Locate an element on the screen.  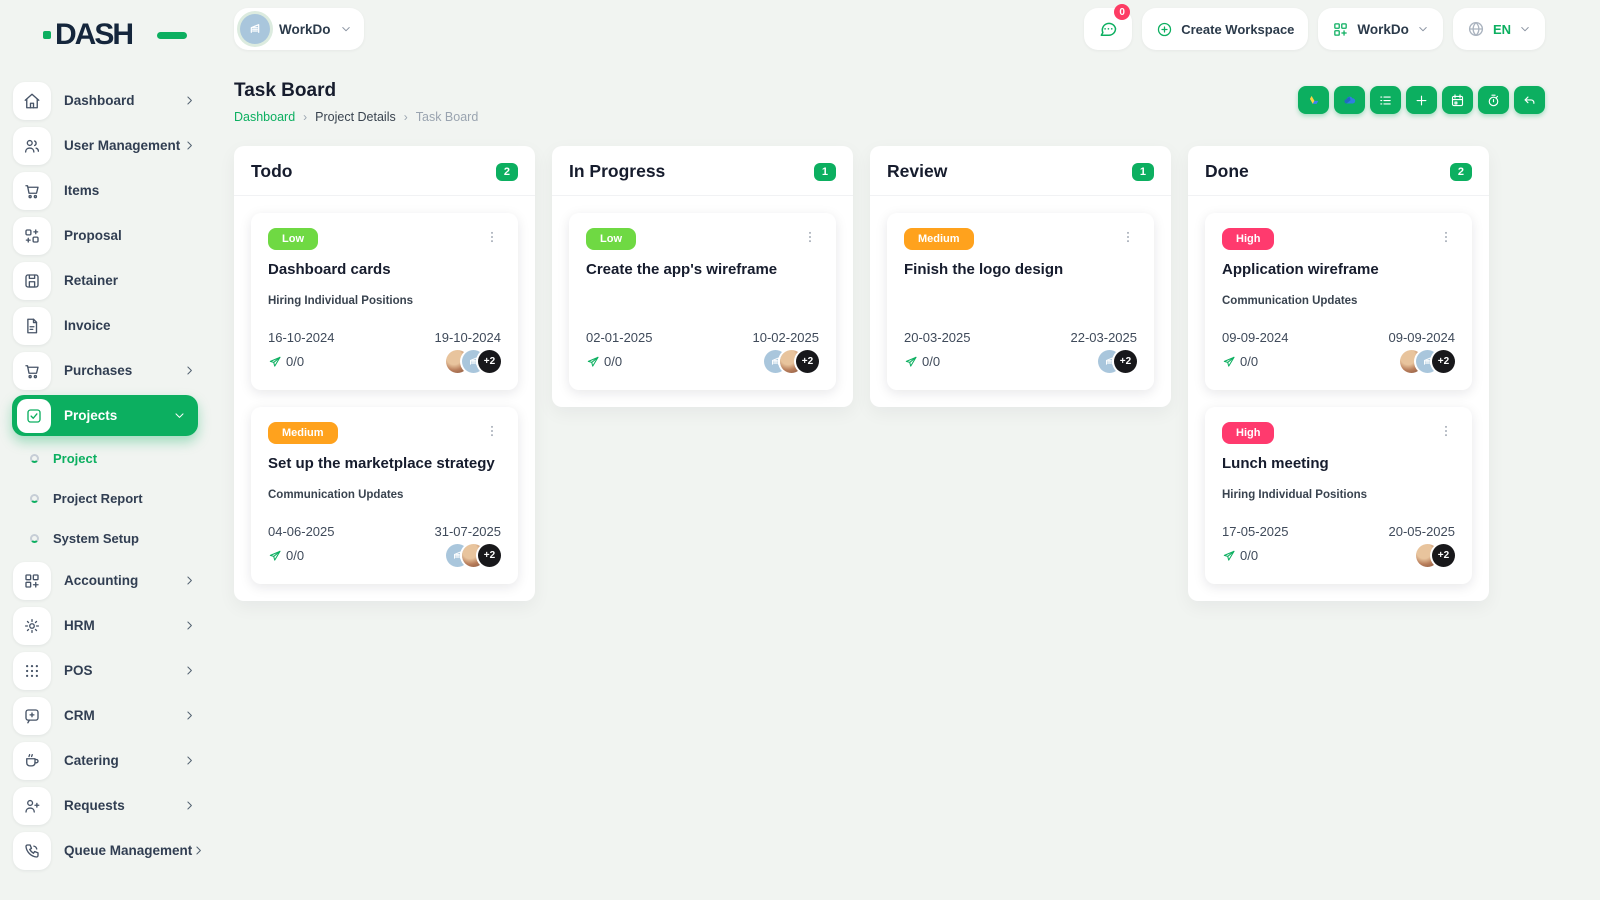
sidebar-item-user-management: User Management is located at coordinates (106, 145).